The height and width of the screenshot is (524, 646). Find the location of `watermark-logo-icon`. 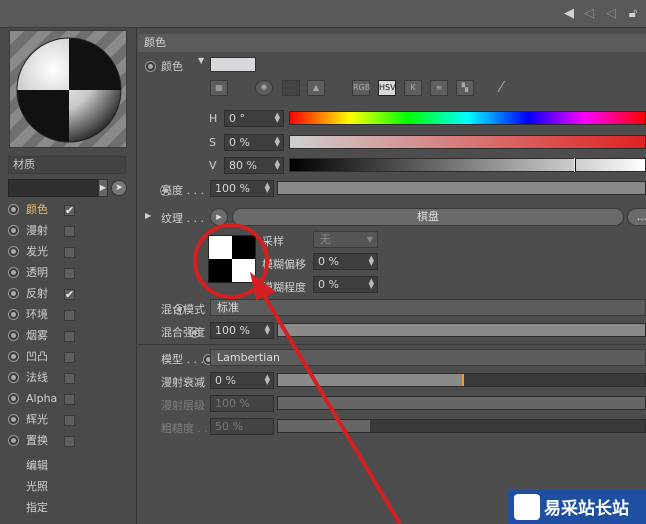

watermark-logo-icon is located at coordinates (527, 507).